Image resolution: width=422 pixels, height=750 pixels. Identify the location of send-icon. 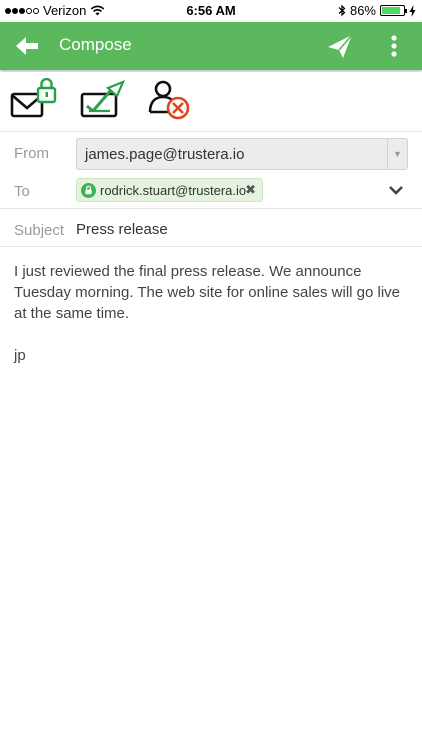
(340, 46).